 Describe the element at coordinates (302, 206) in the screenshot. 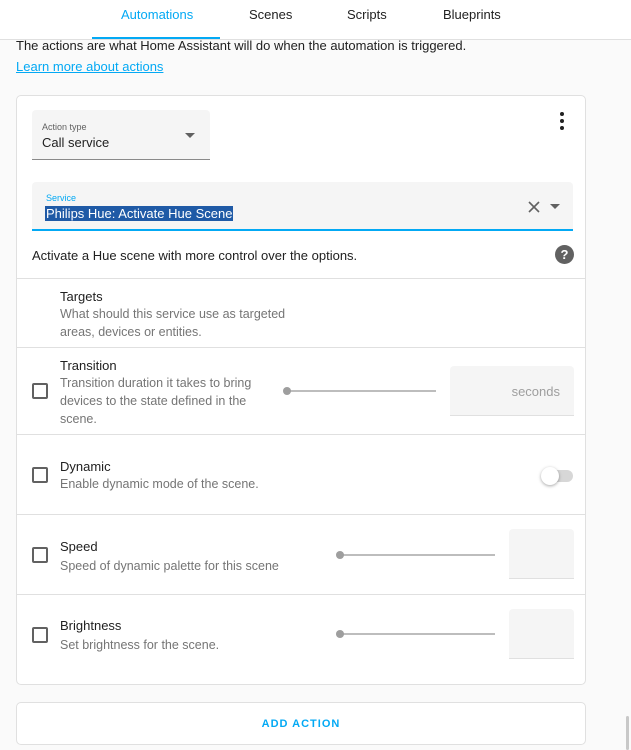

I see `service-picker: Service Philips Hue: Activate Hue Scene` at that location.